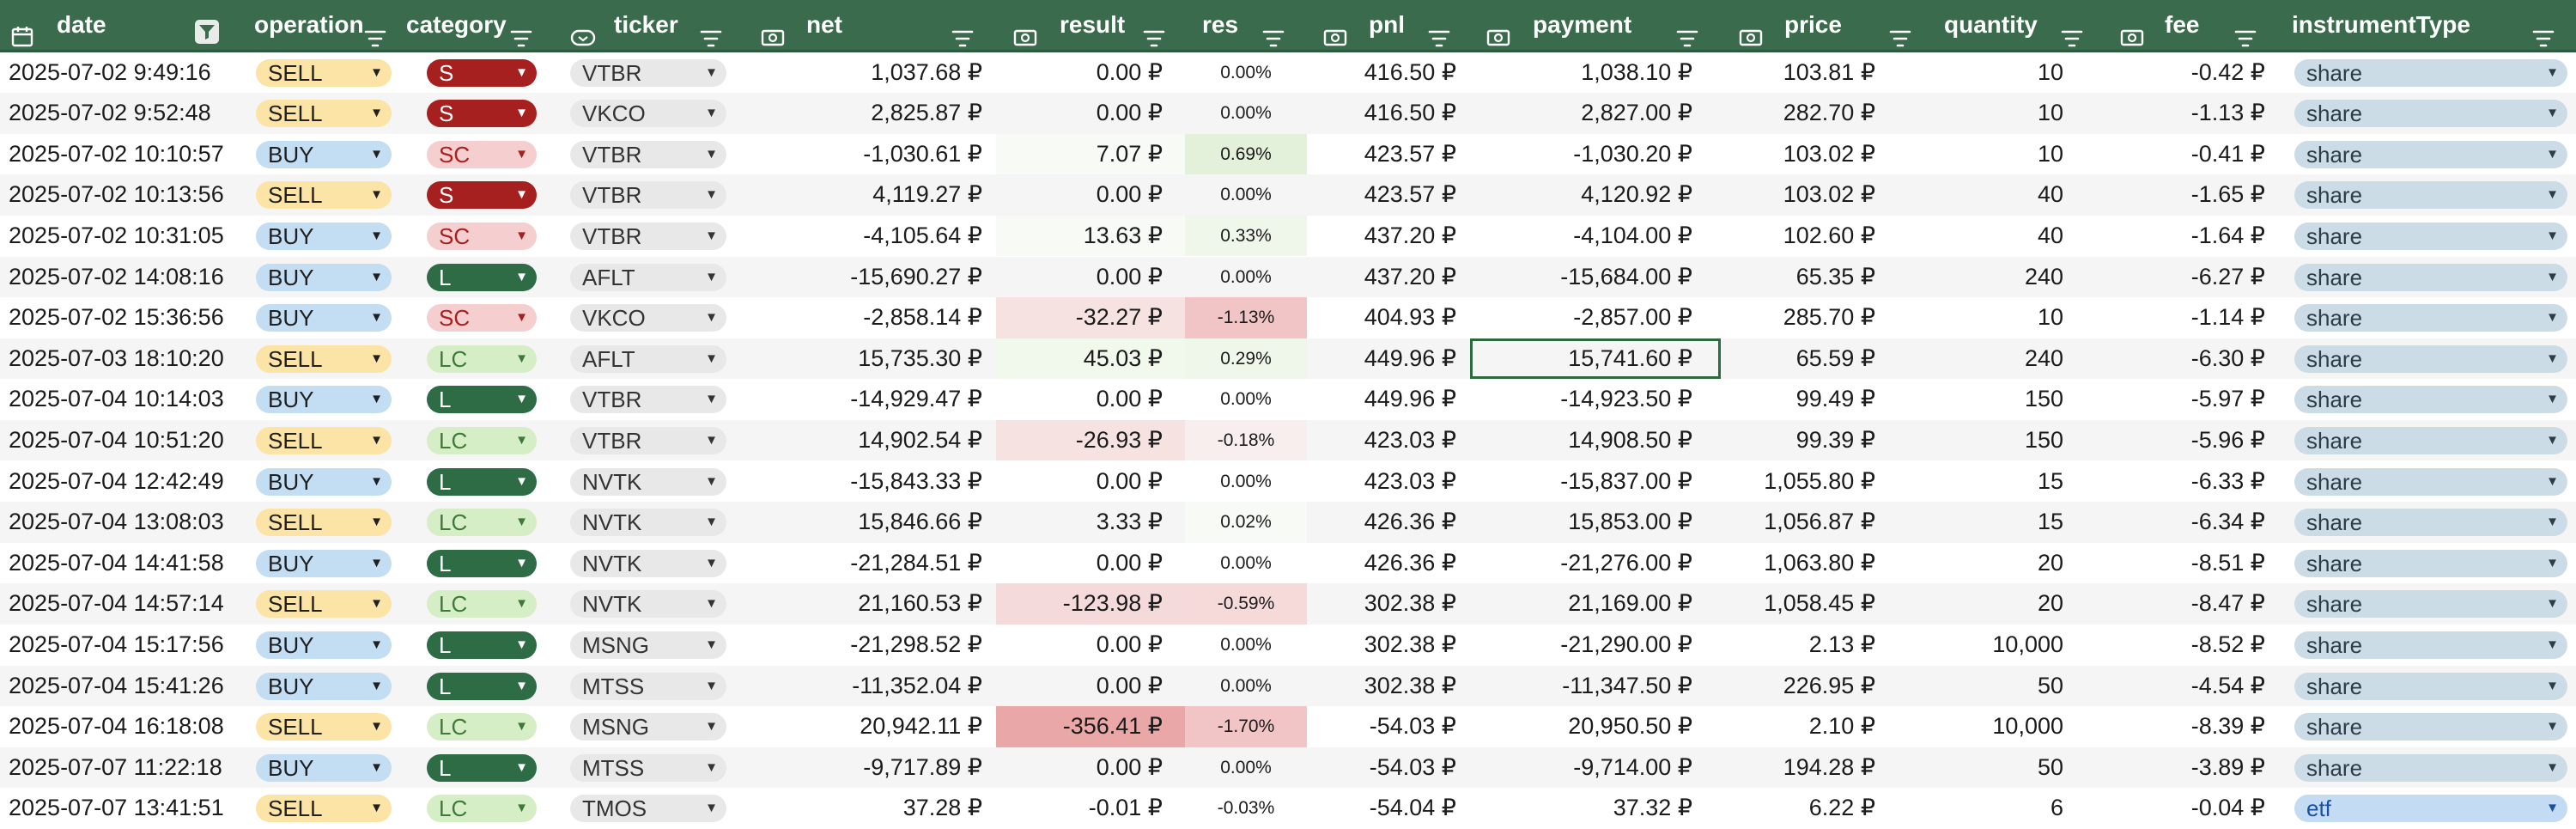  What do you see at coordinates (1387, 604) in the screenshot?
I see `cell-pnl: 302.38 ₽` at bounding box center [1387, 604].